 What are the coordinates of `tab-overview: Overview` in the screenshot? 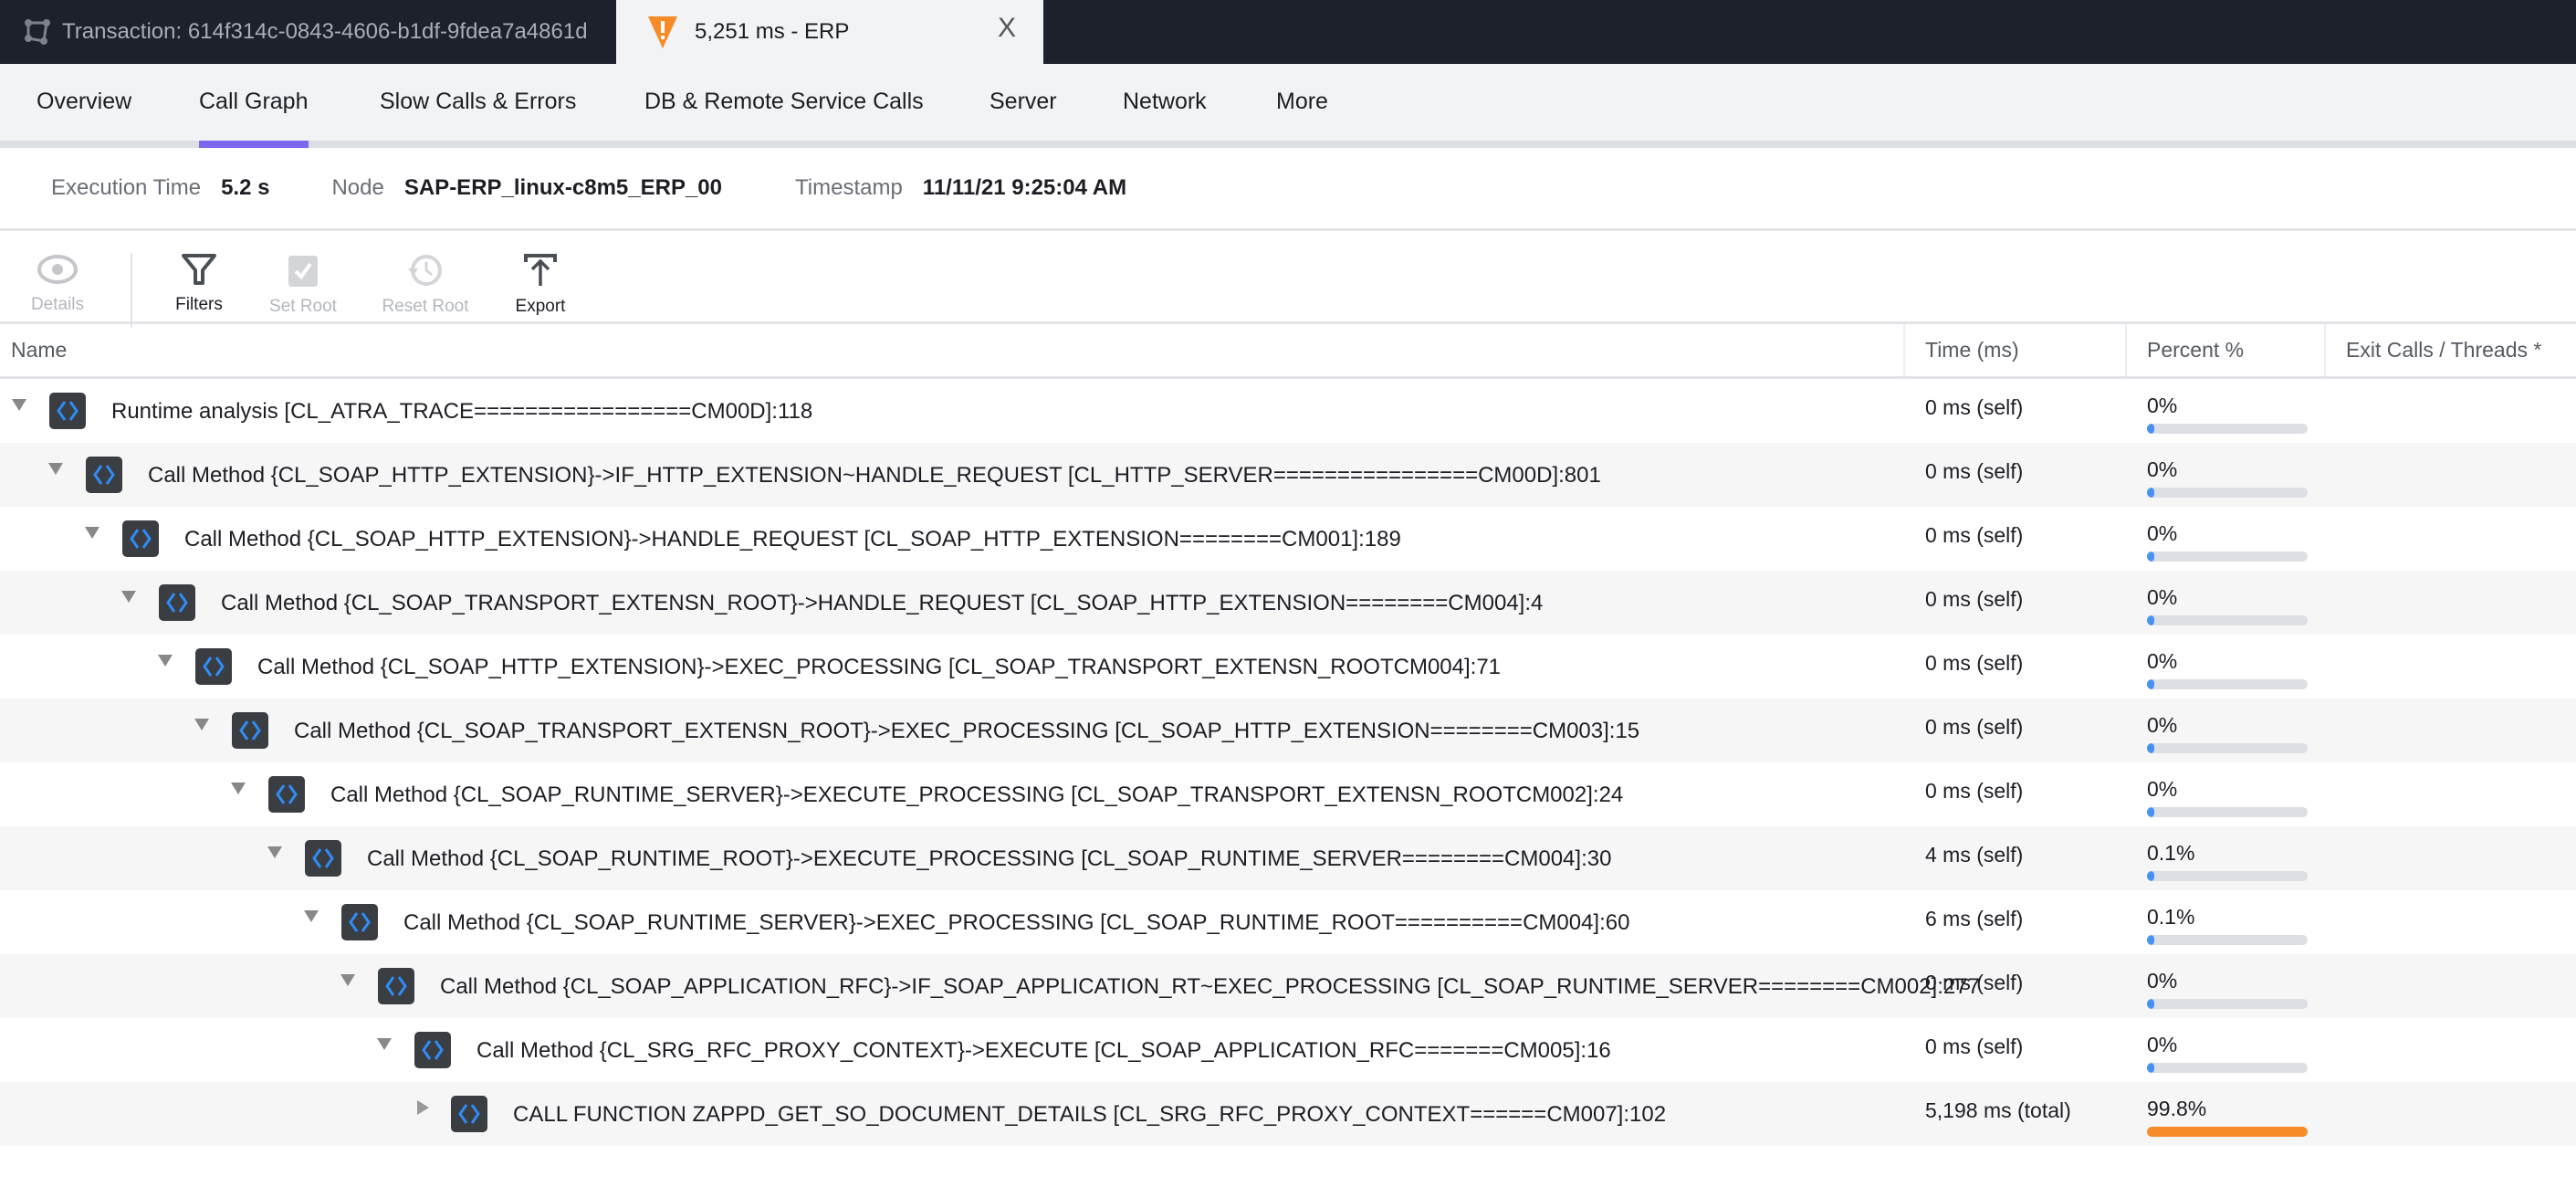 It's located at (84, 115).